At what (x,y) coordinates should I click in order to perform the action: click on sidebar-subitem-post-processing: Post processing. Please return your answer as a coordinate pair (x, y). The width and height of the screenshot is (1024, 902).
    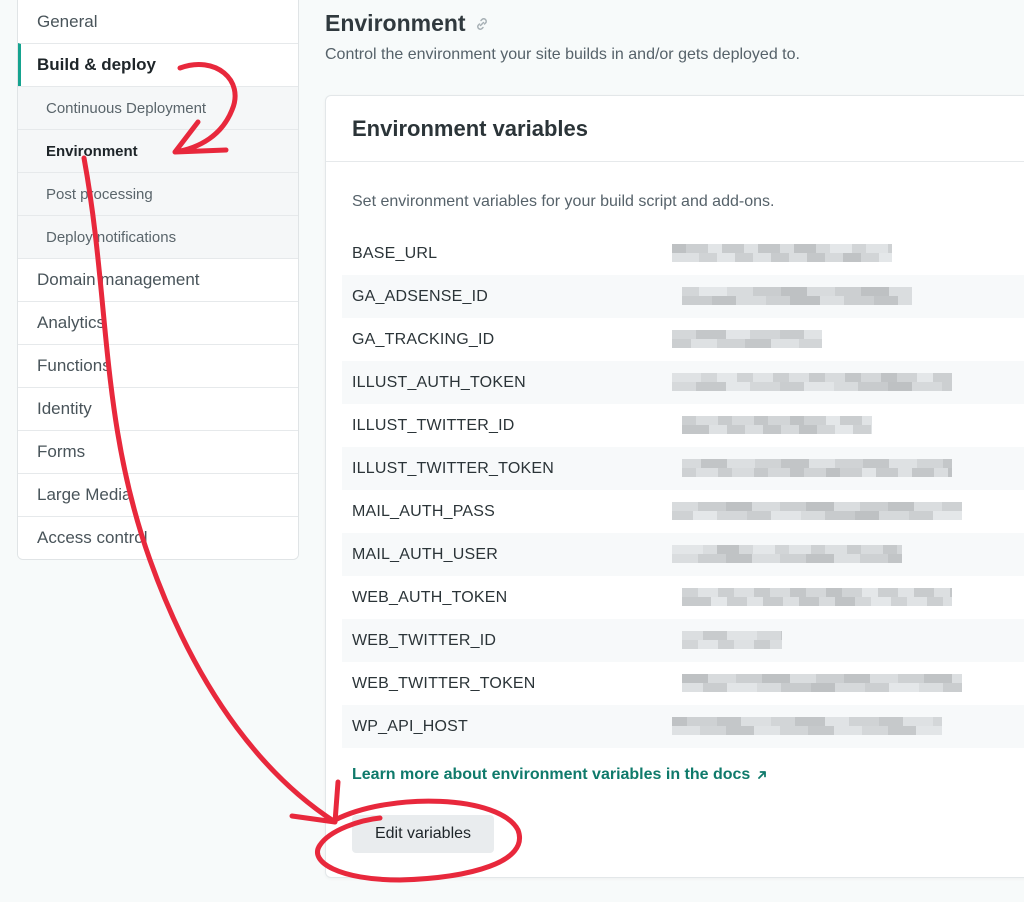
    Looking at the image, I should click on (158, 193).